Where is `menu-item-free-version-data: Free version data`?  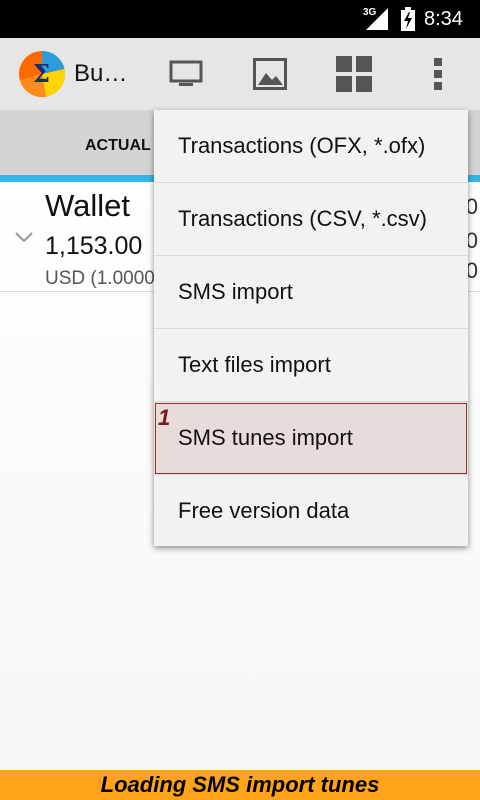
menu-item-free-version-data: Free version data is located at coordinates (311, 511).